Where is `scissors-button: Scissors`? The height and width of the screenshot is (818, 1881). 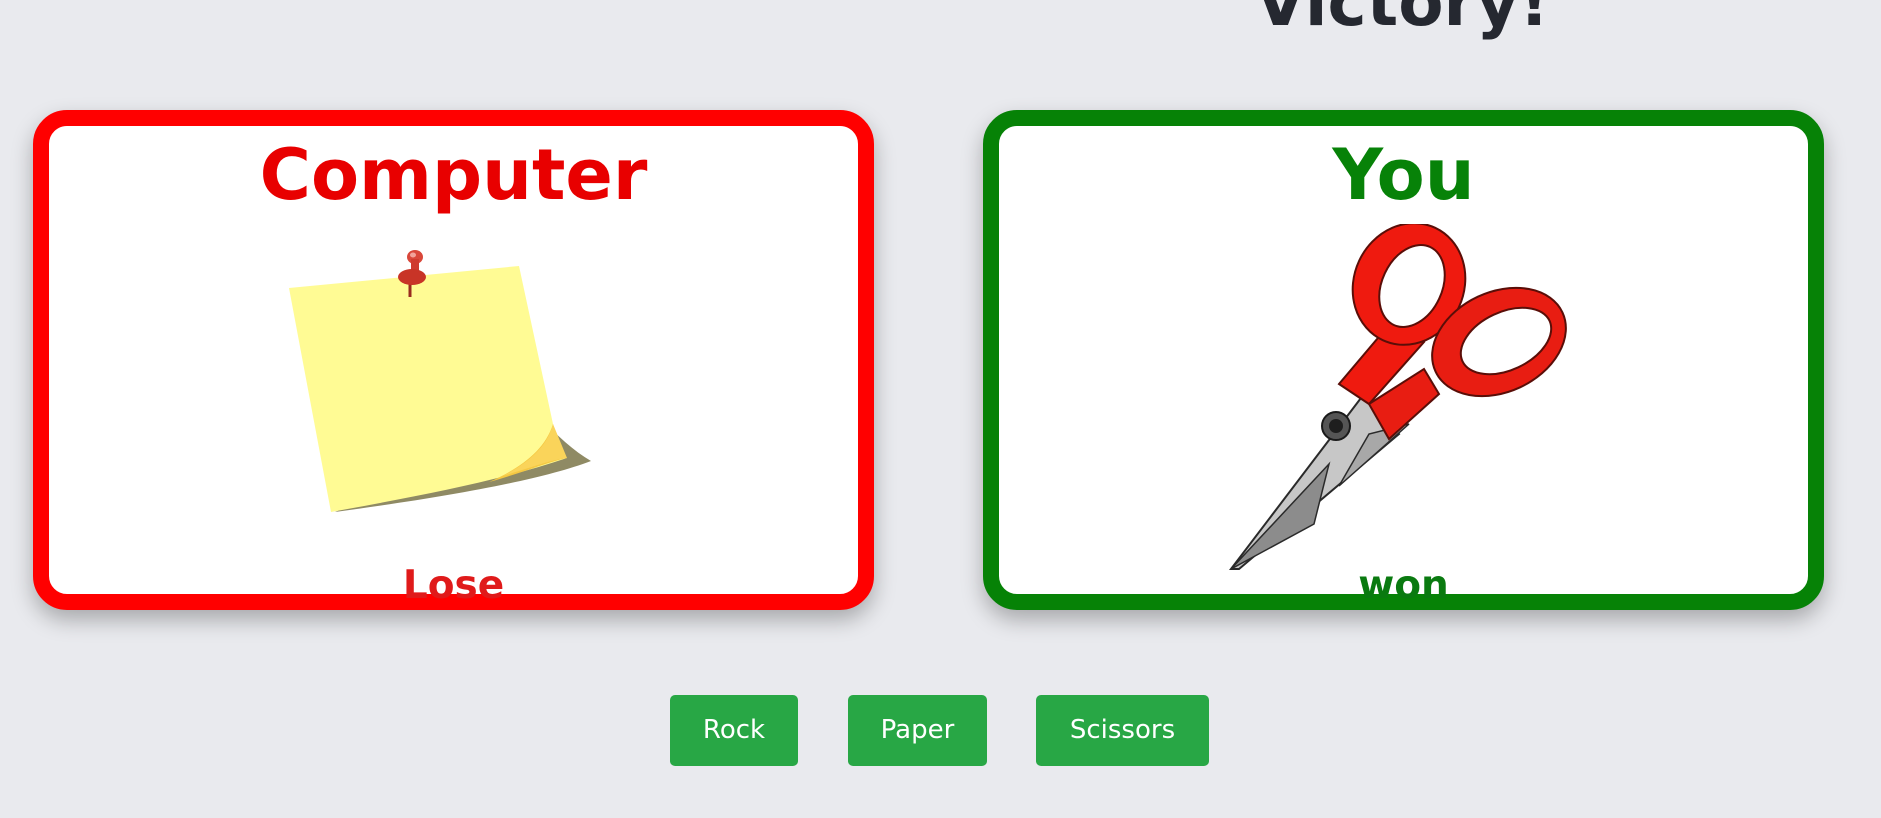 scissors-button: Scissors is located at coordinates (1122, 730).